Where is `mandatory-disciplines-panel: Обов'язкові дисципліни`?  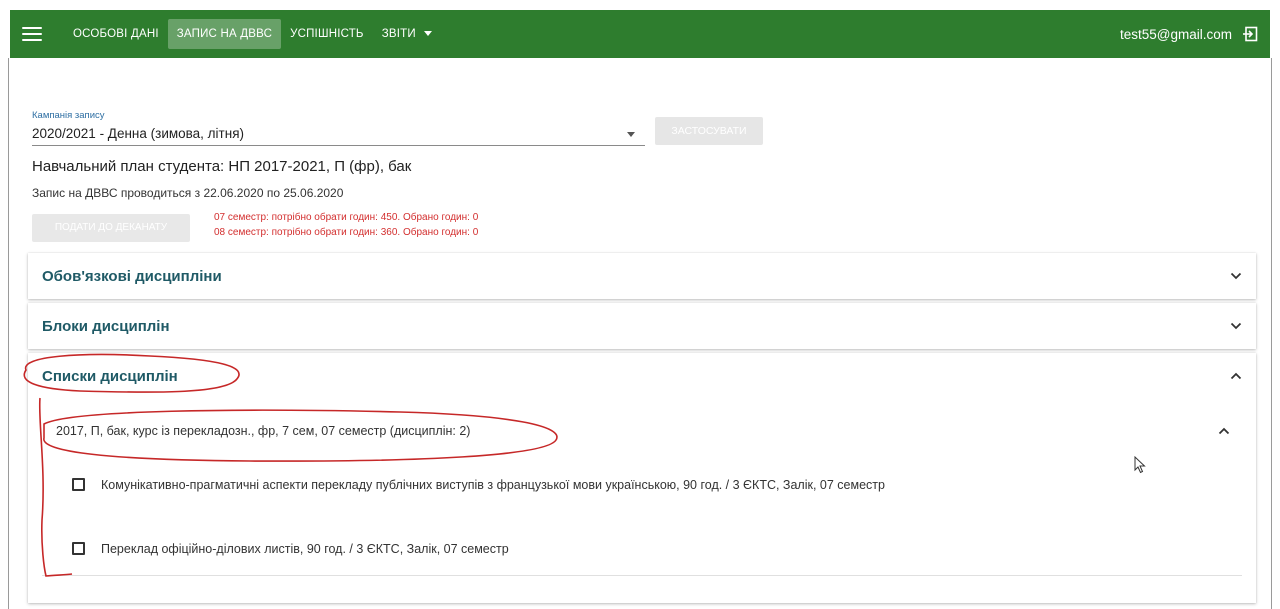 mandatory-disciplines-panel: Обов'язкові дисципліни is located at coordinates (642, 276).